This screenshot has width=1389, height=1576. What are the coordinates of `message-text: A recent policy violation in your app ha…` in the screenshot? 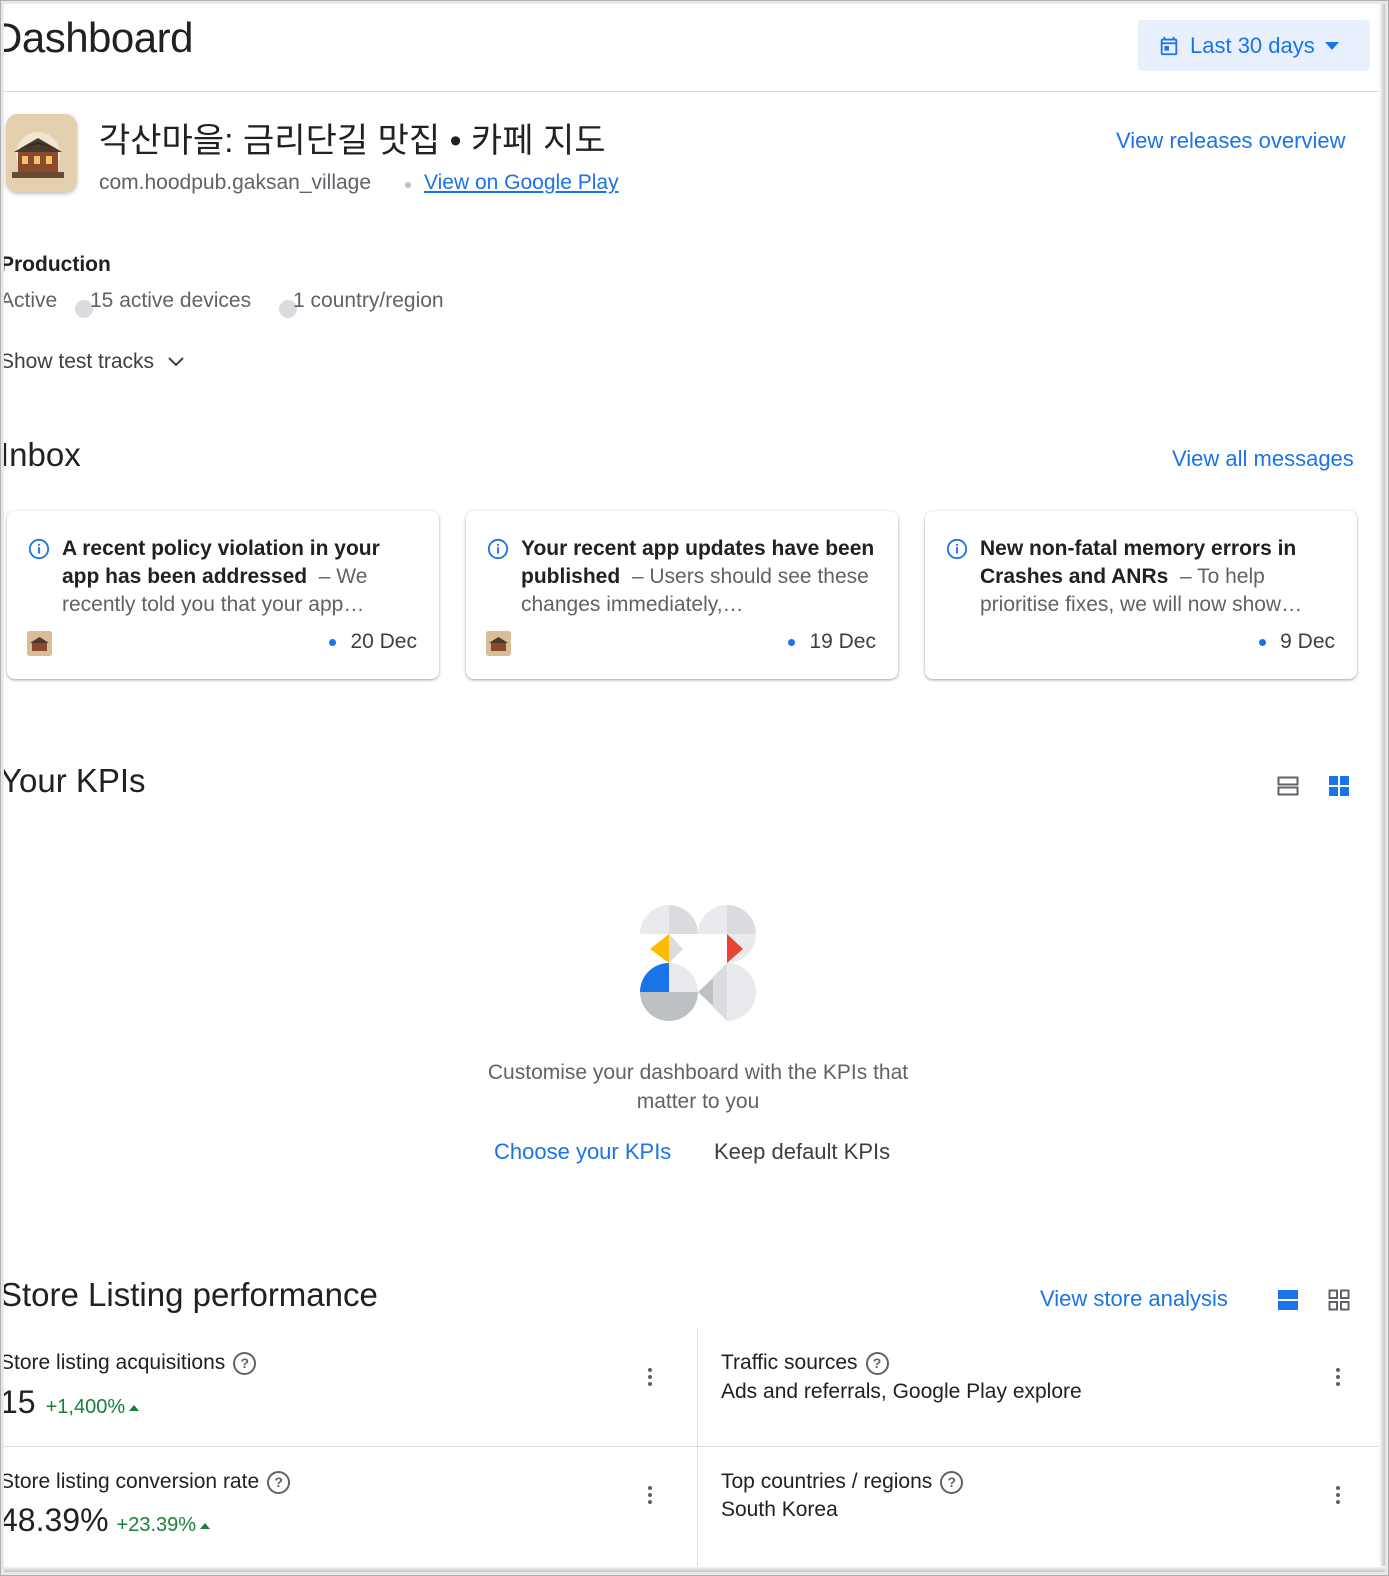 It's located at (239, 577).